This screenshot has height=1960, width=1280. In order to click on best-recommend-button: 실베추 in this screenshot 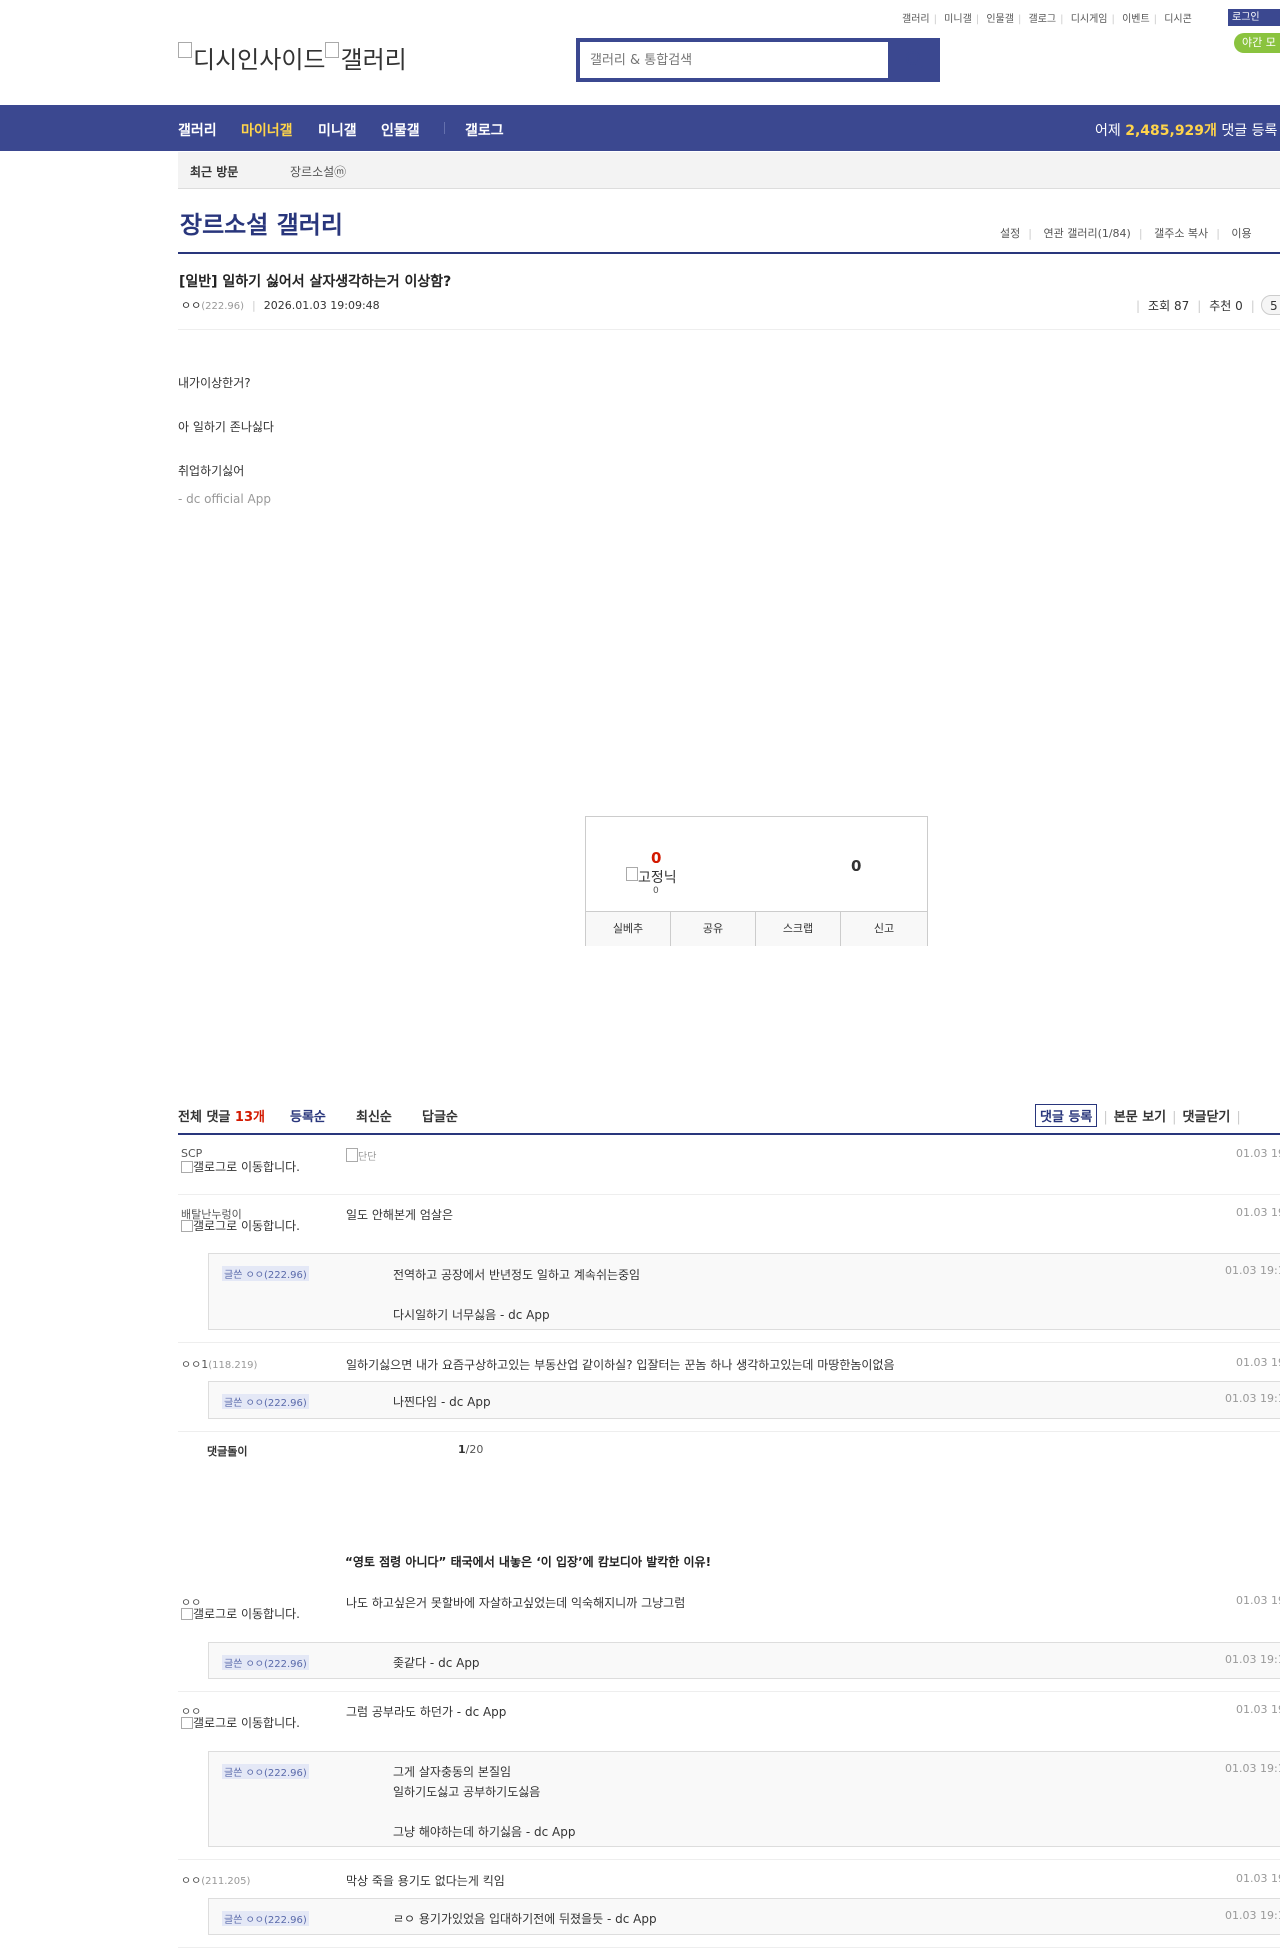, I will do `click(628, 929)`.